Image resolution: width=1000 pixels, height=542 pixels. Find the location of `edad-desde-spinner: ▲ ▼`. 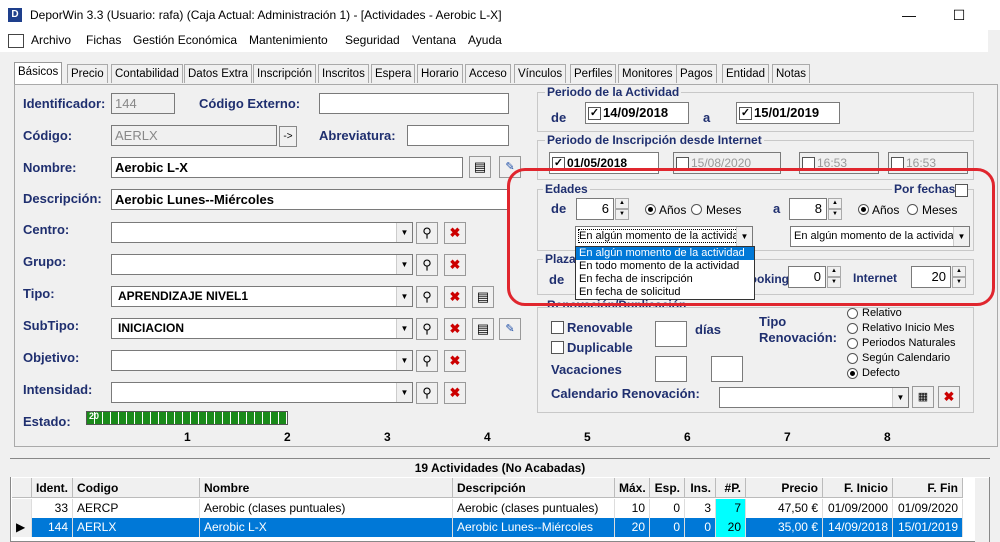

edad-desde-spinner: ▲ ▼ is located at coordinates (622, 209).